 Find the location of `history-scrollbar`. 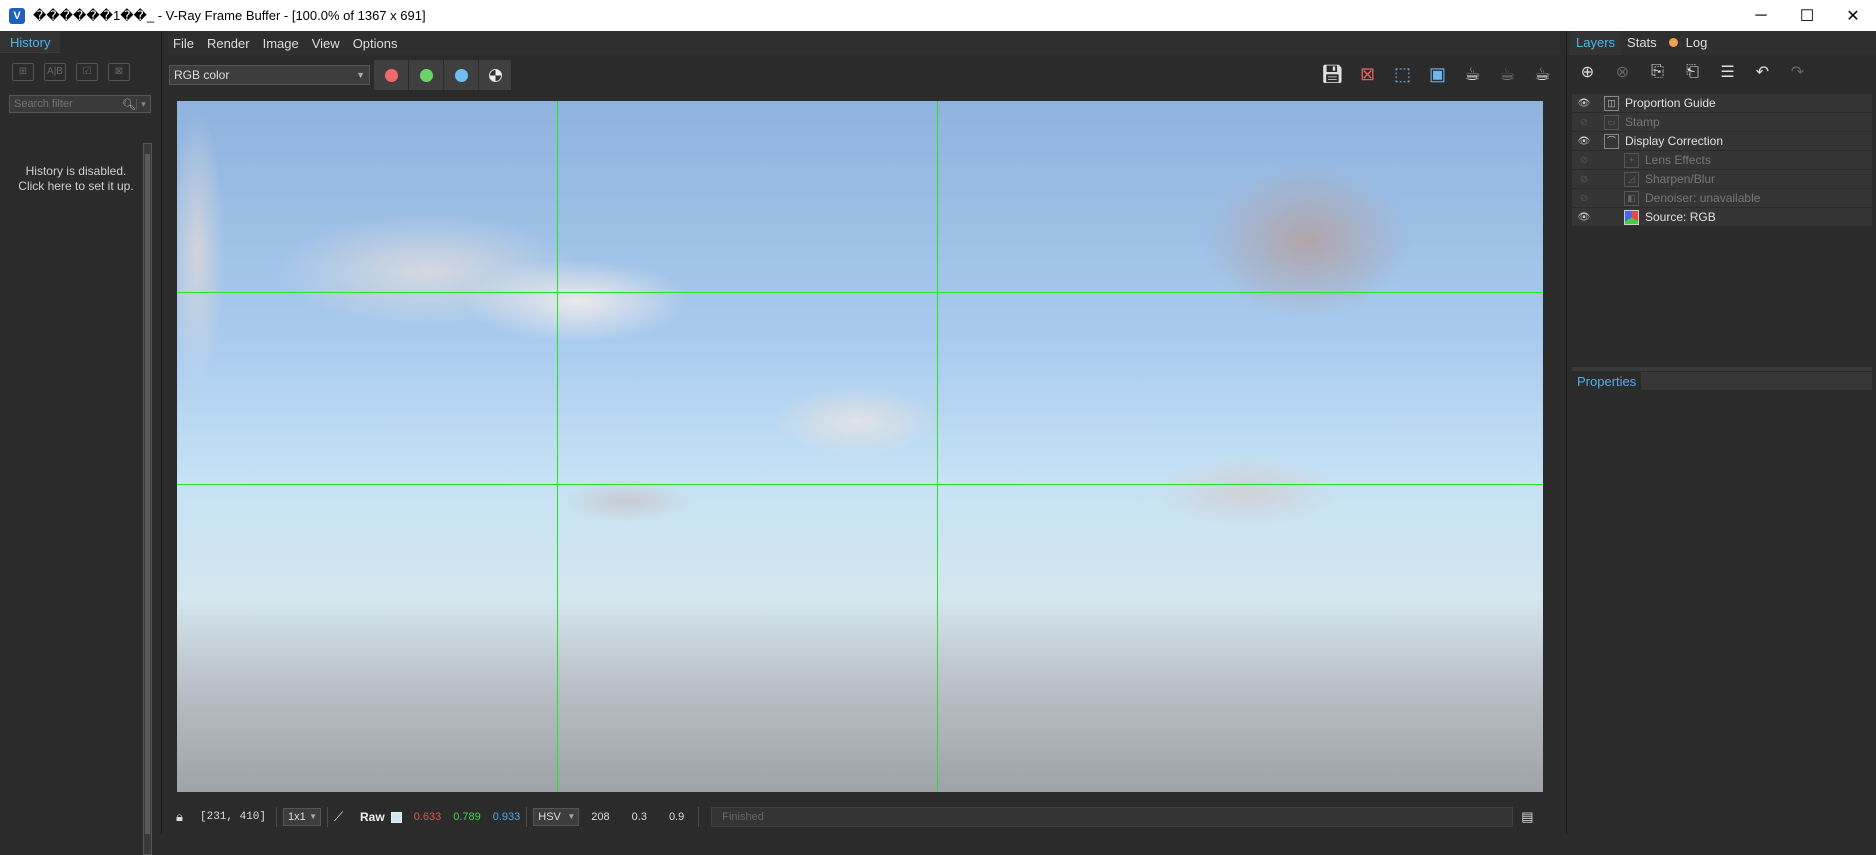

history-scrollbar is located at coordinates (147, 499).